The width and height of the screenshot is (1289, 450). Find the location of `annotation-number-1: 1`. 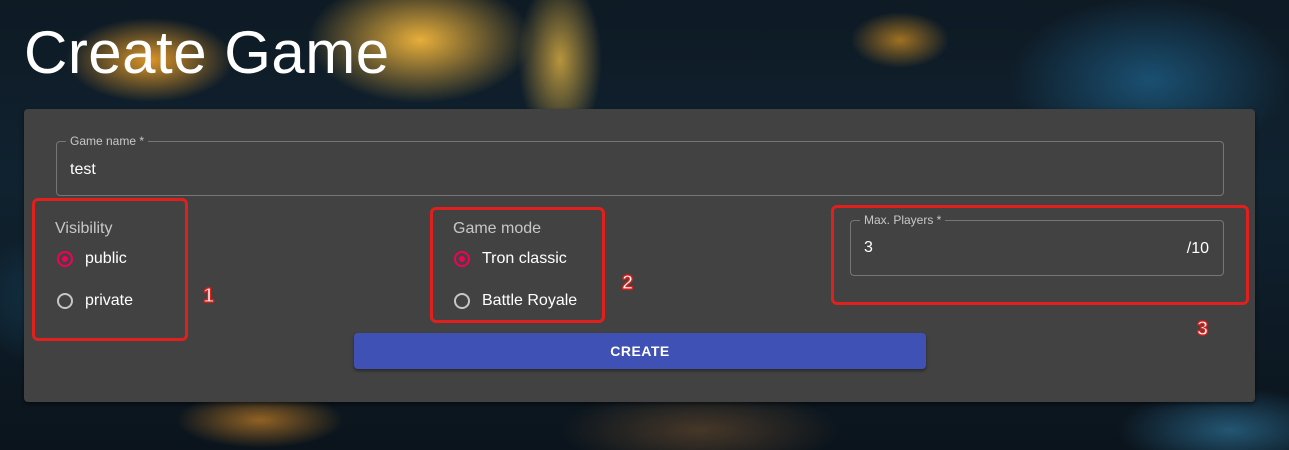

annotation-number-1: 1 is located at coordinates (208, 295).